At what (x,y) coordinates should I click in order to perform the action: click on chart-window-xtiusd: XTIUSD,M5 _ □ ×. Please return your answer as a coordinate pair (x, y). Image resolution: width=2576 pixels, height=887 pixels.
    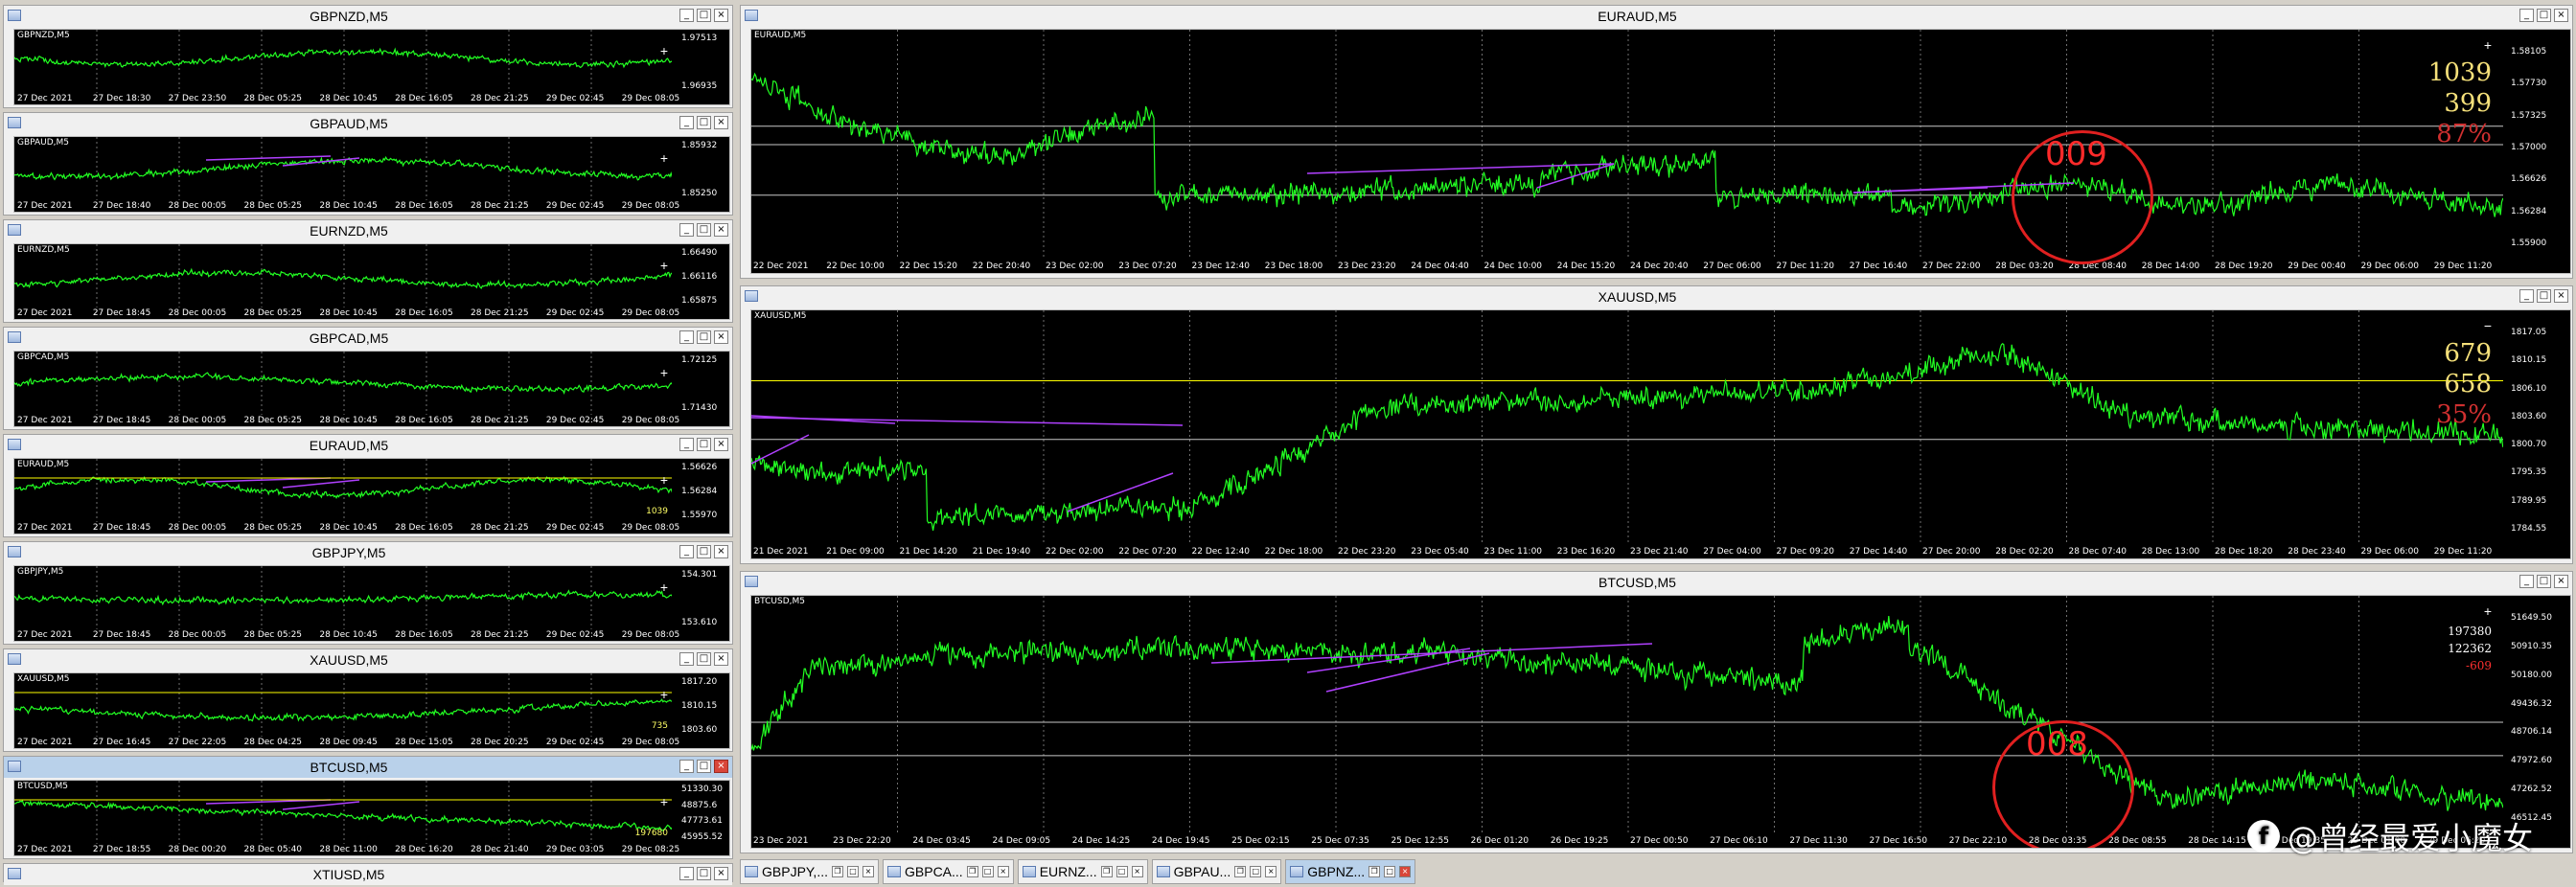
    Looking at the image, I should click on (368, 874).